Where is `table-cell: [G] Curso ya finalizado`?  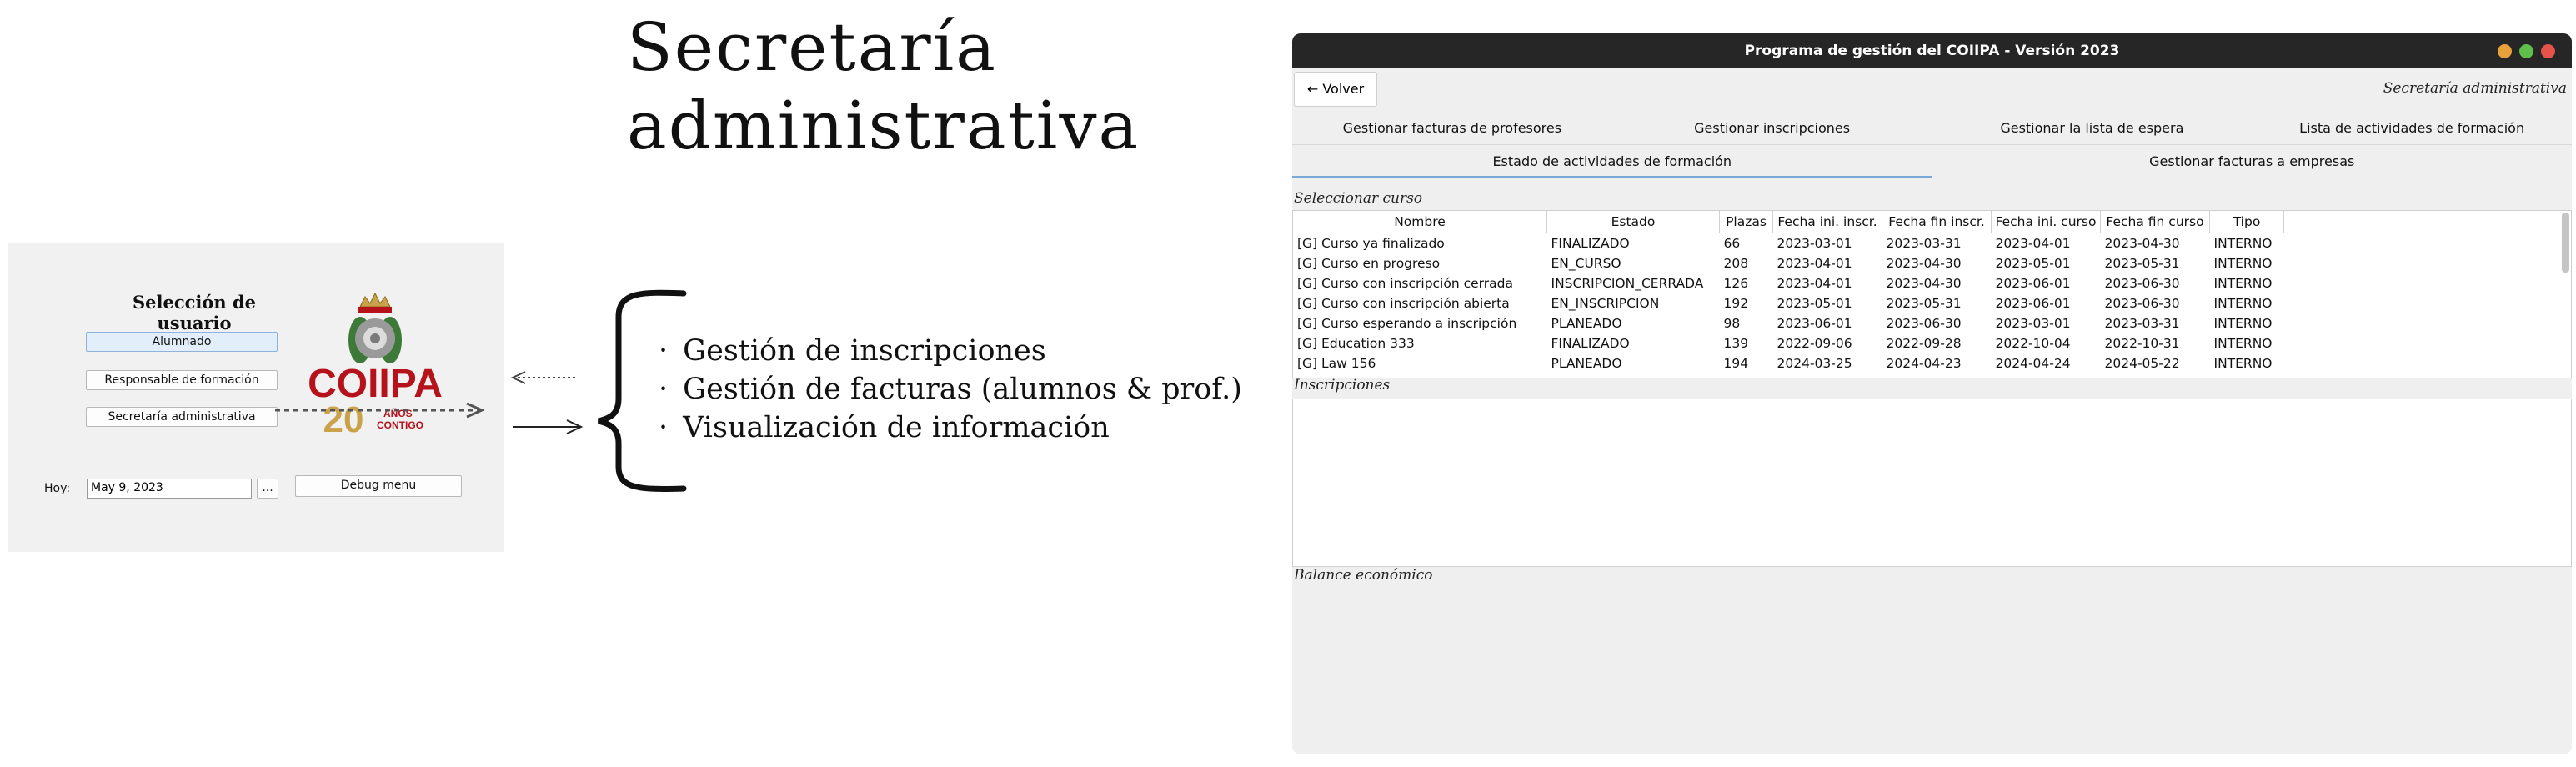 table-cell: [G] Curso ya finalizado is located at coordinates (1371, 243).